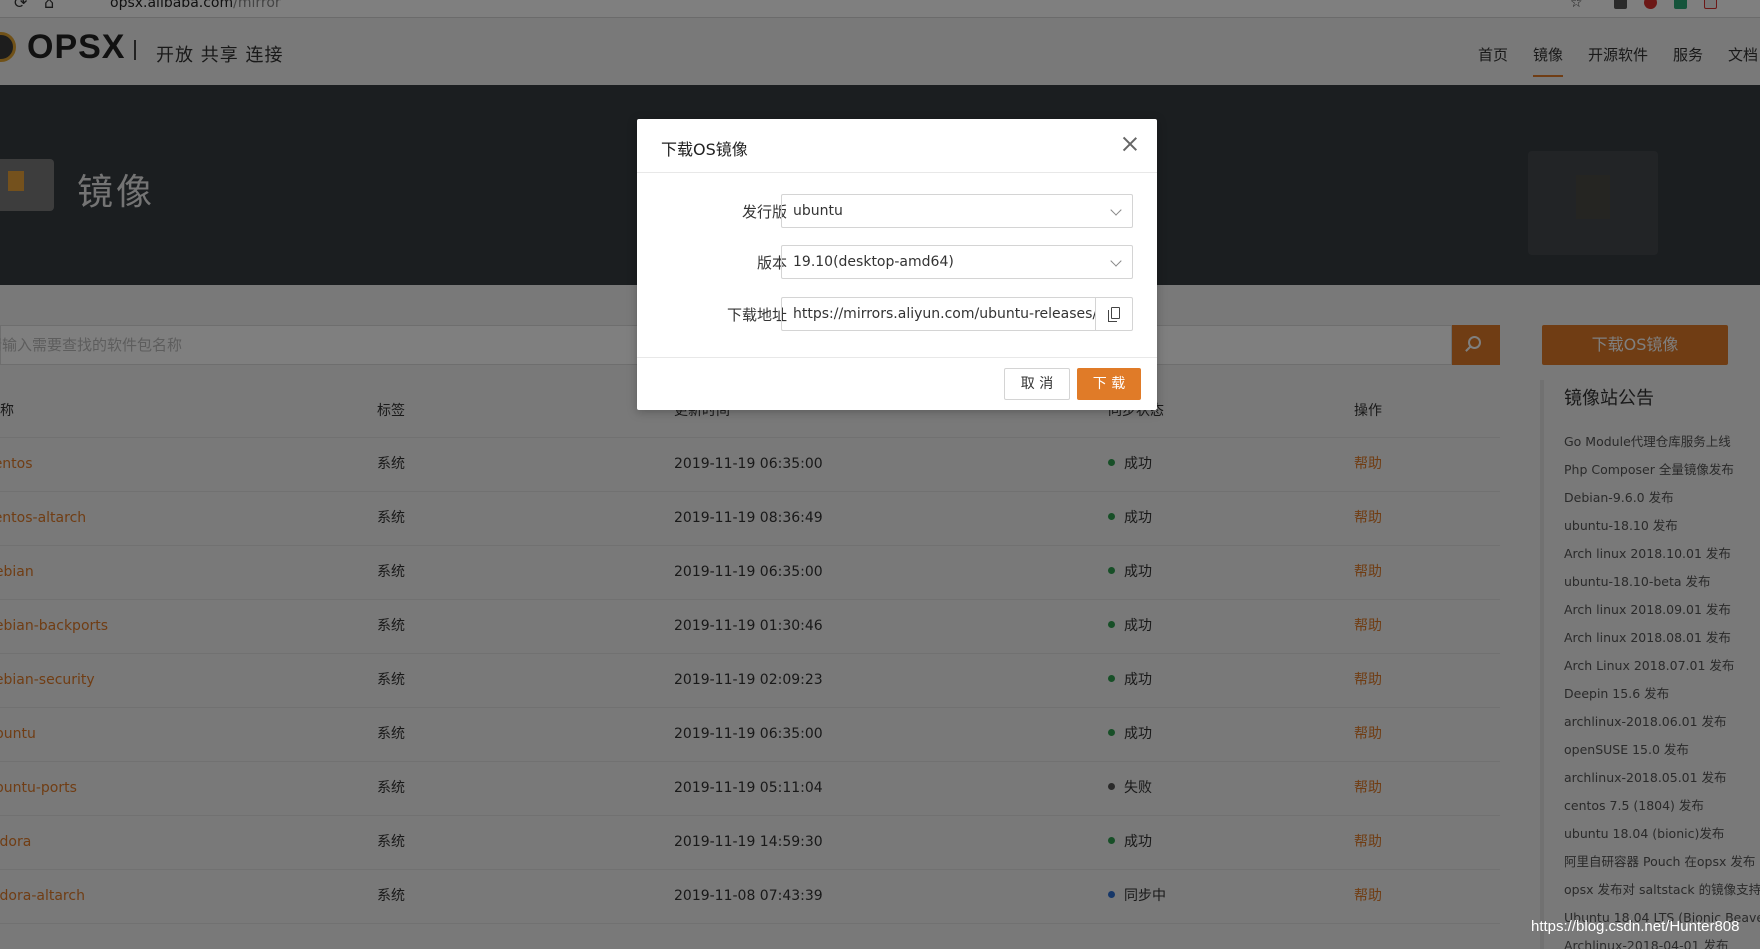 This screenshot has width=1760, height=949. I want to click on dialog-footer: 取 消 下 载, so click(897, 383).